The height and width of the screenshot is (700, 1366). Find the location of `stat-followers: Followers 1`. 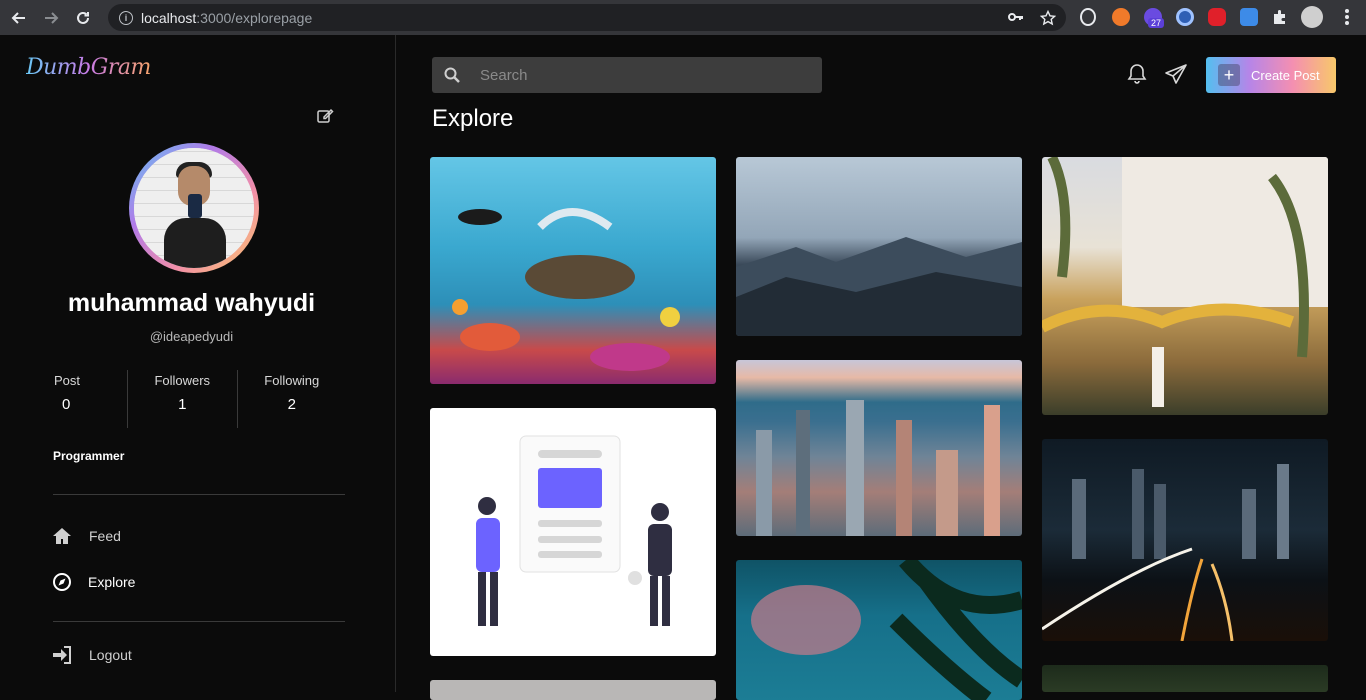

stat-followers: Followers 1 is located at coordinates (183, 399).